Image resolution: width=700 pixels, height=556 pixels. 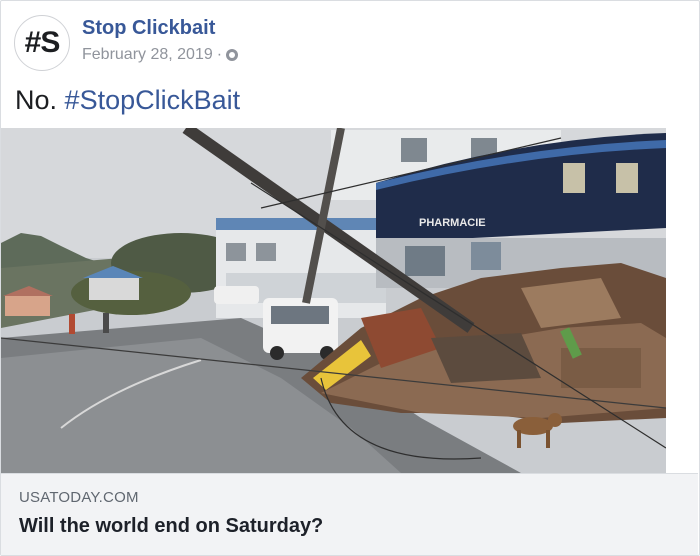 What do you see at coordinates (147, 55) in the screenshot?
I see `post-date: February 28, 2019` at bounding box center [147, 55].